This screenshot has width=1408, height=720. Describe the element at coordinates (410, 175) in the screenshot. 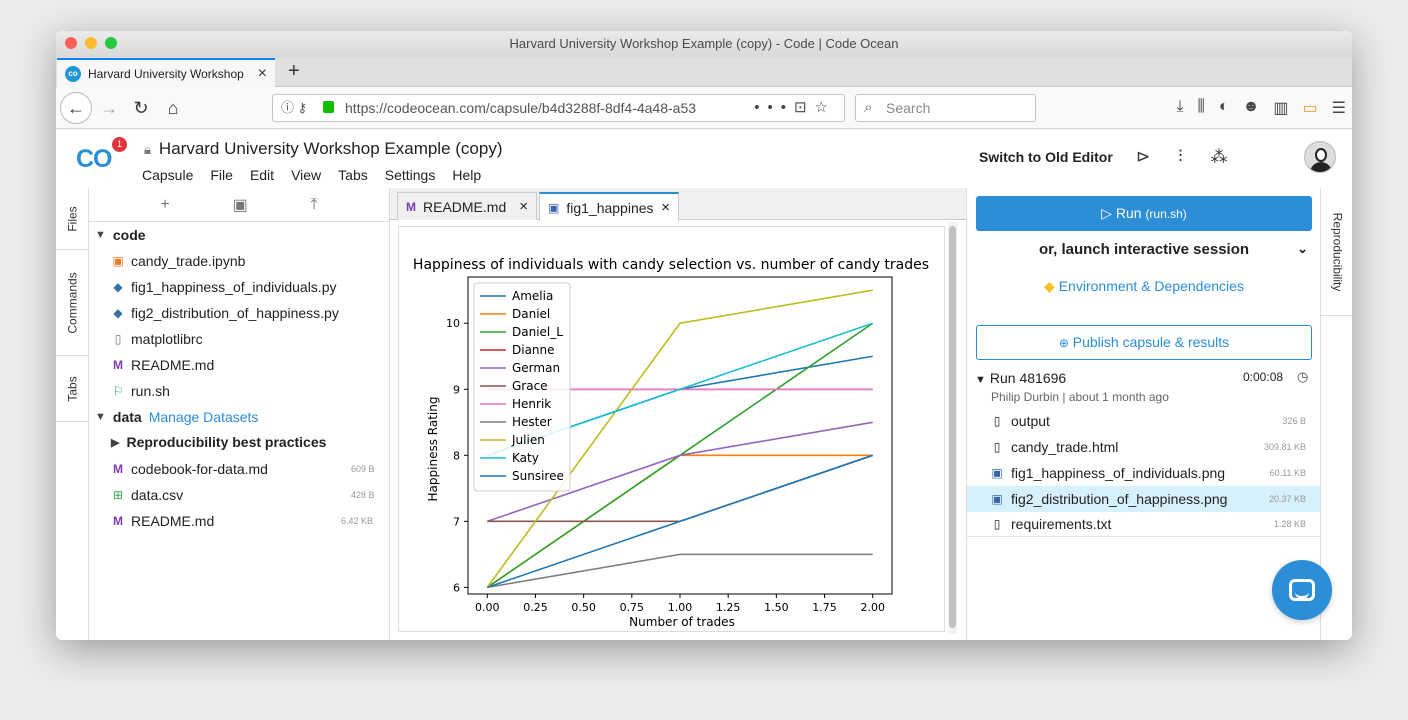

I see `menu-settings: Settings` at that location.